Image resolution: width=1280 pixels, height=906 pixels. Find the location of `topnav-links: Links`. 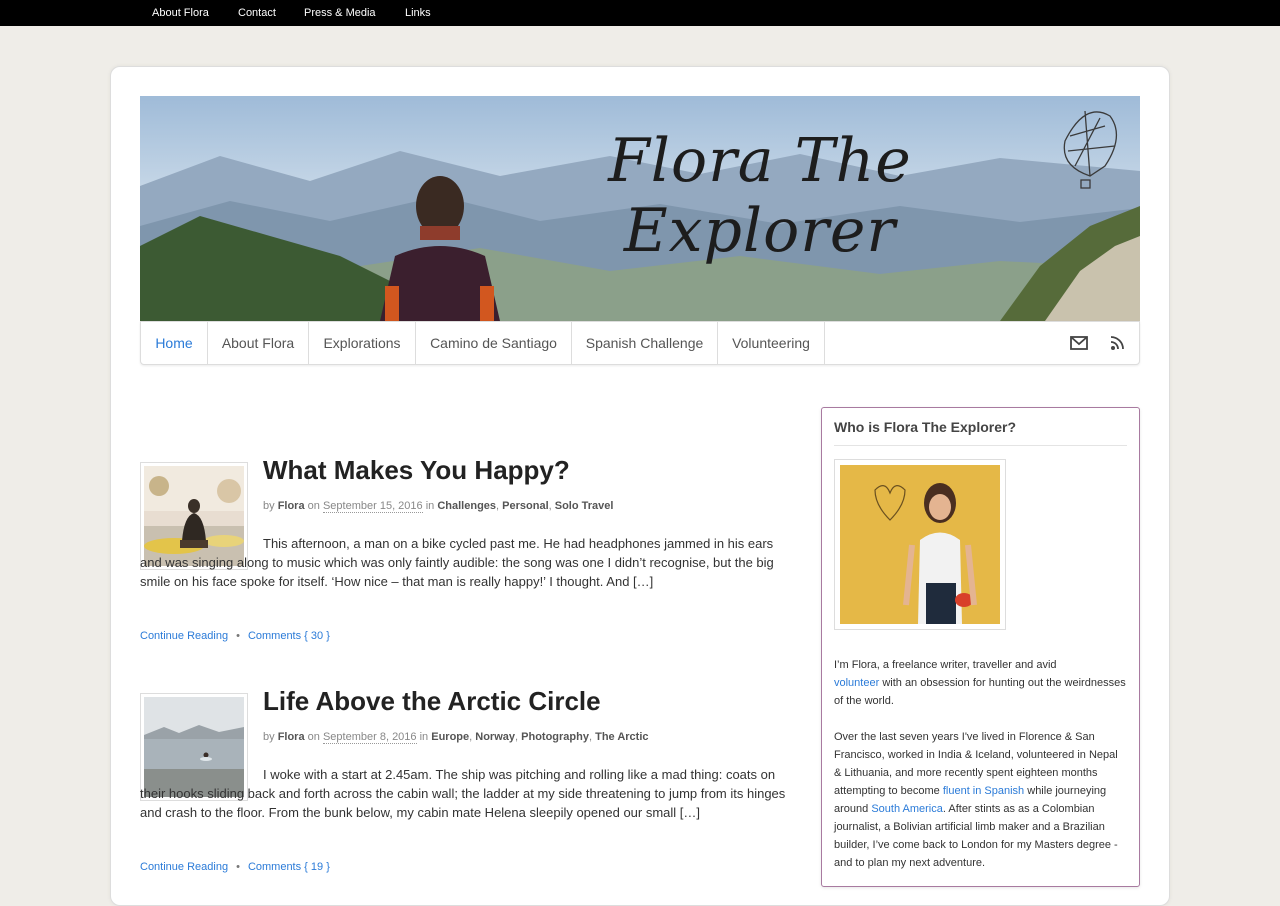

topnav-links: Links is located at coordinates (418, 13).